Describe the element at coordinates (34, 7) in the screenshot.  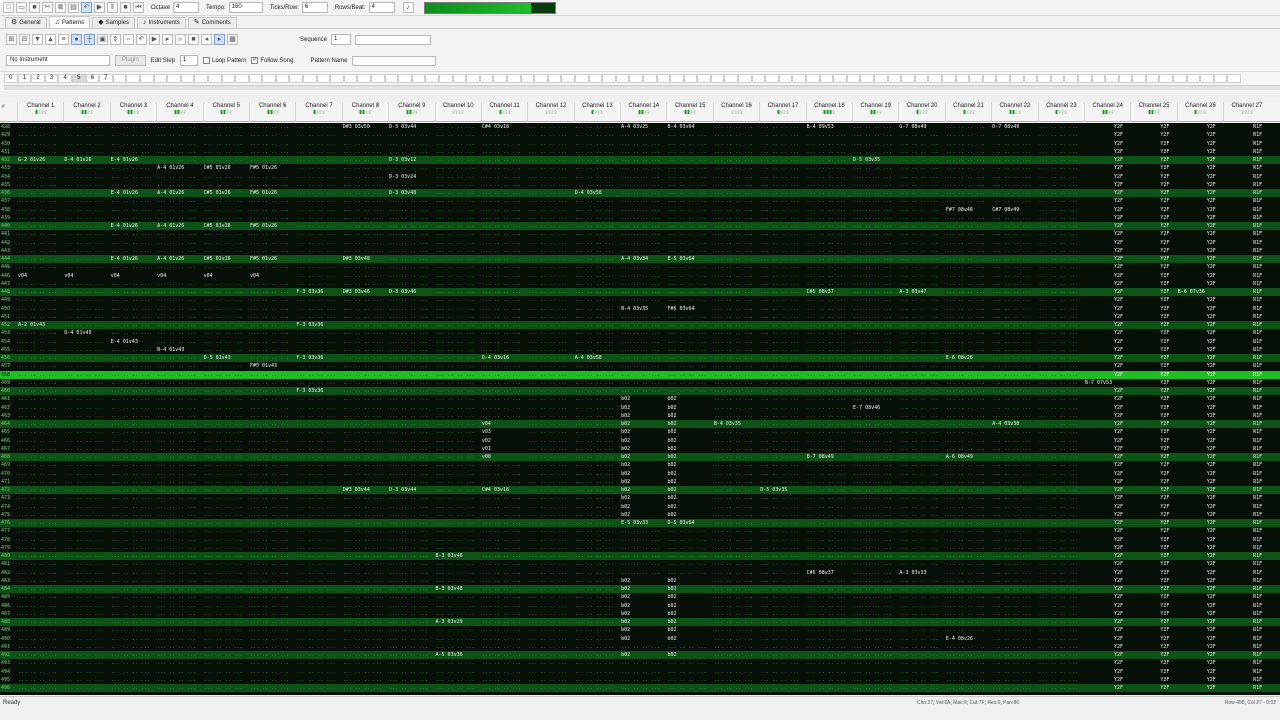
I see `save-icon: ■` at that location.